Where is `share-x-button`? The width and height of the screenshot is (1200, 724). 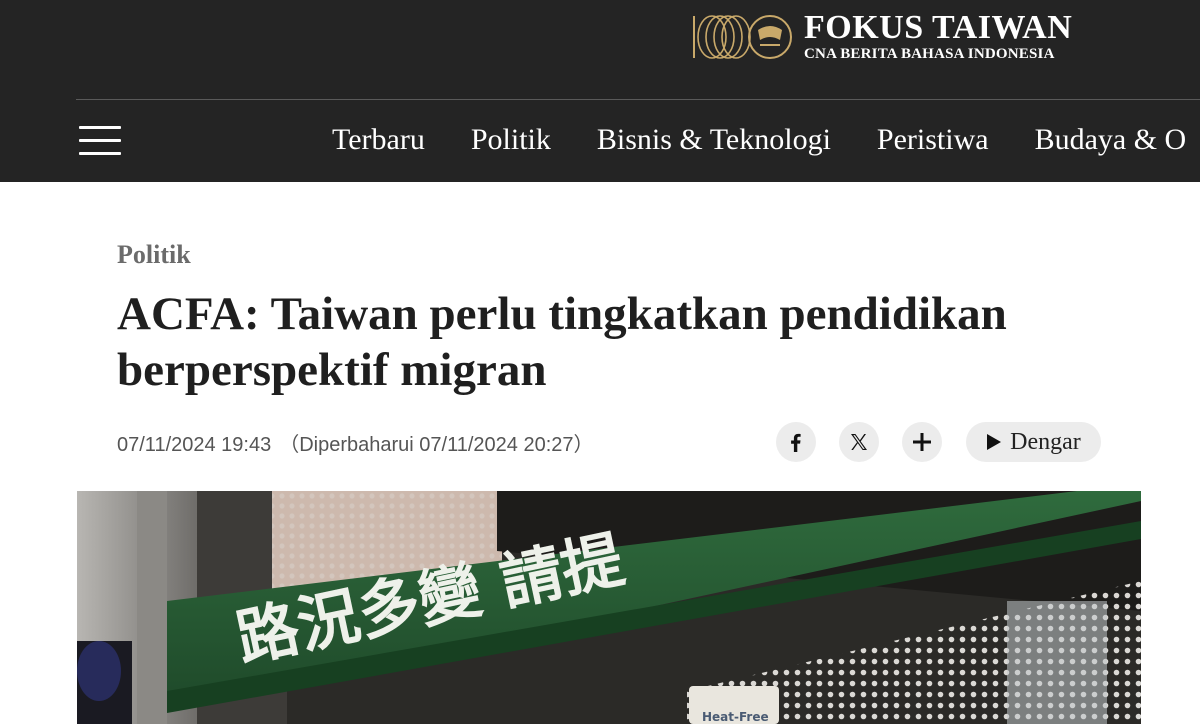
share-x-button is located at coordinates (859, 442).